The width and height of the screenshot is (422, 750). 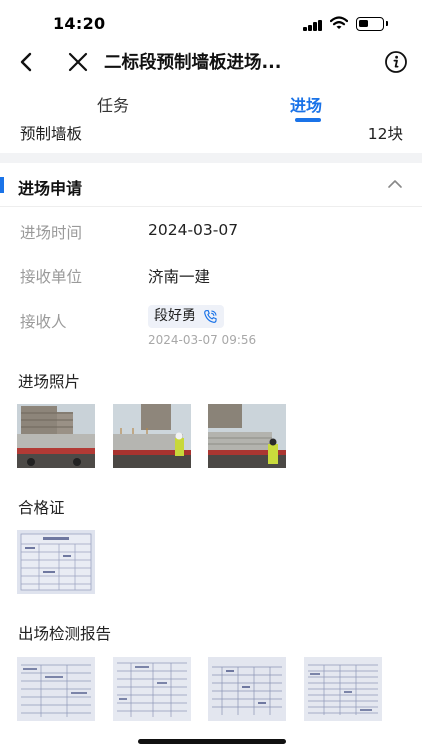 I want to click on status-bar: 14:20, so click(x=211, y=23).